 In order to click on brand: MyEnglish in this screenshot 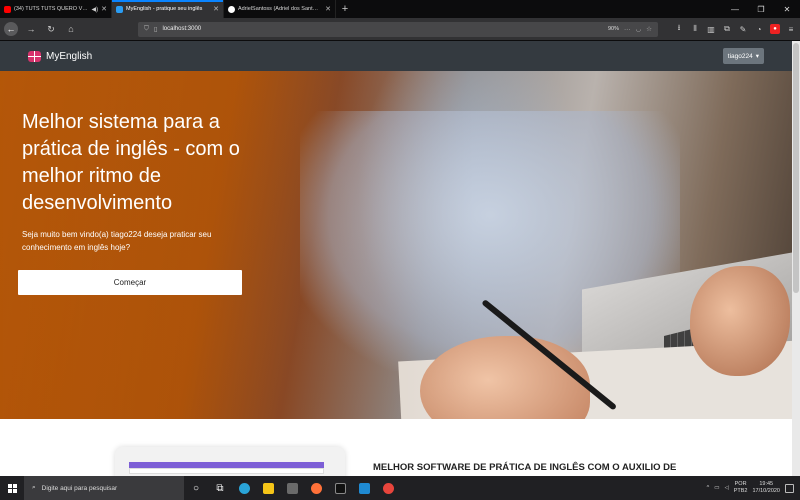, I will do `click(60, 56)`.